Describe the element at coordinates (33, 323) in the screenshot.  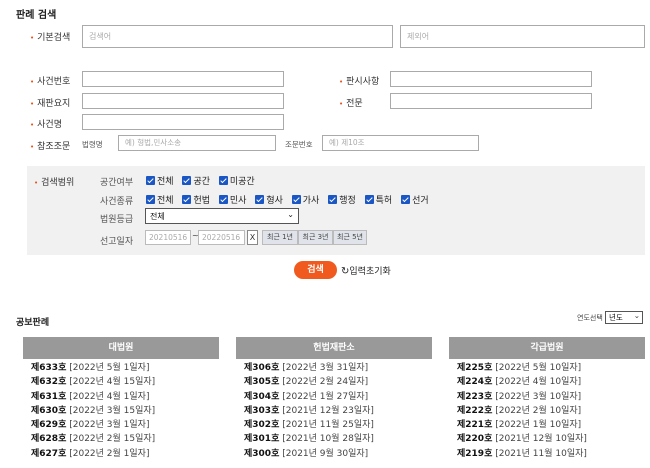
I see `gazette-title: 공보판례` at that location.